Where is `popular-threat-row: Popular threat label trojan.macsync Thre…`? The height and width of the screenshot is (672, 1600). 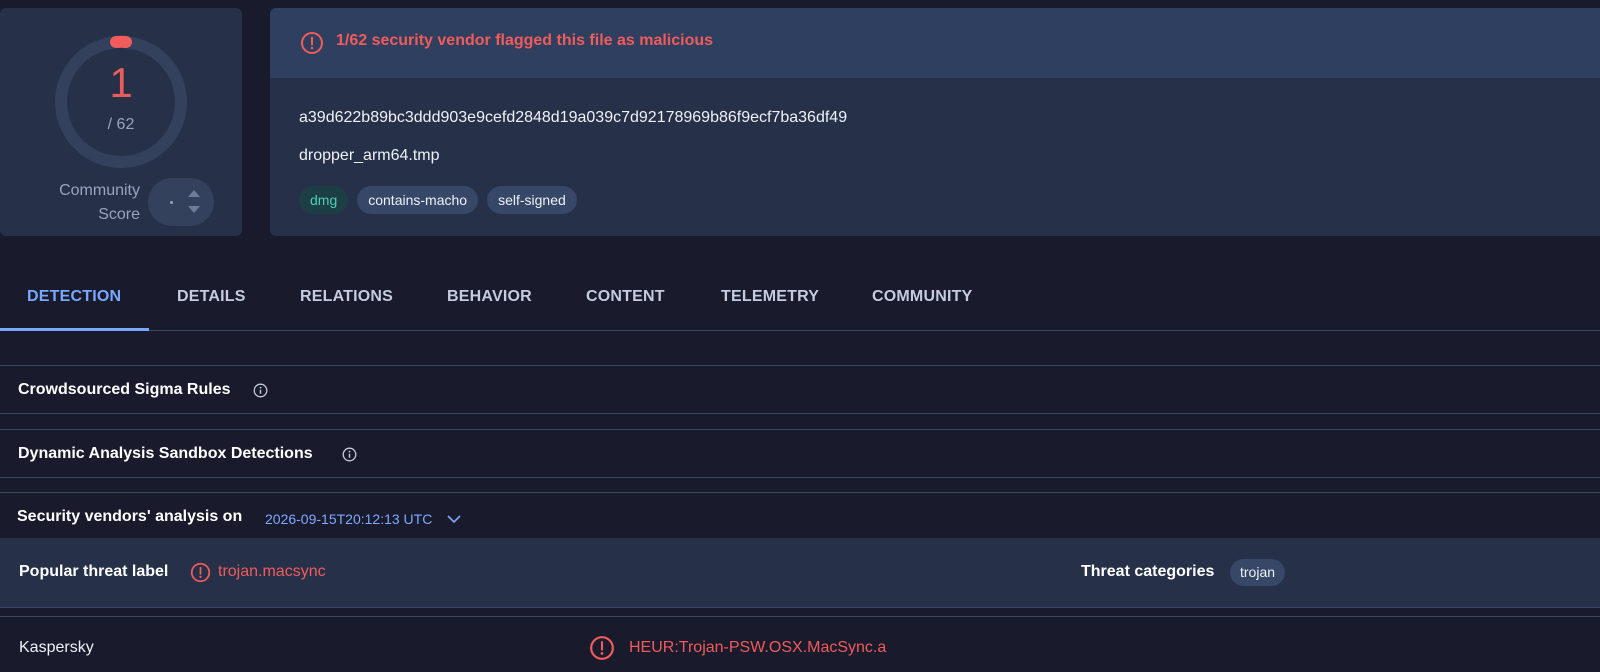
popular-threat-row: Popular threat label trojan.macsync Thre… is located at coordinates (800, 573).